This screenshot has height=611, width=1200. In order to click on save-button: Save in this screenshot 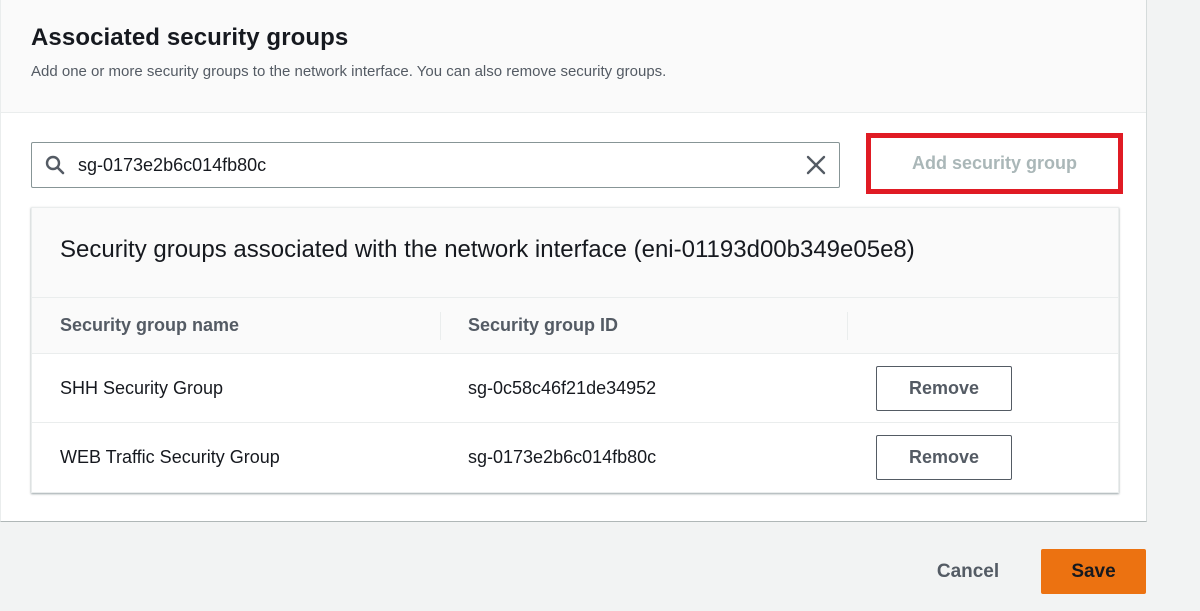, I will do `click(1093, 571)`.